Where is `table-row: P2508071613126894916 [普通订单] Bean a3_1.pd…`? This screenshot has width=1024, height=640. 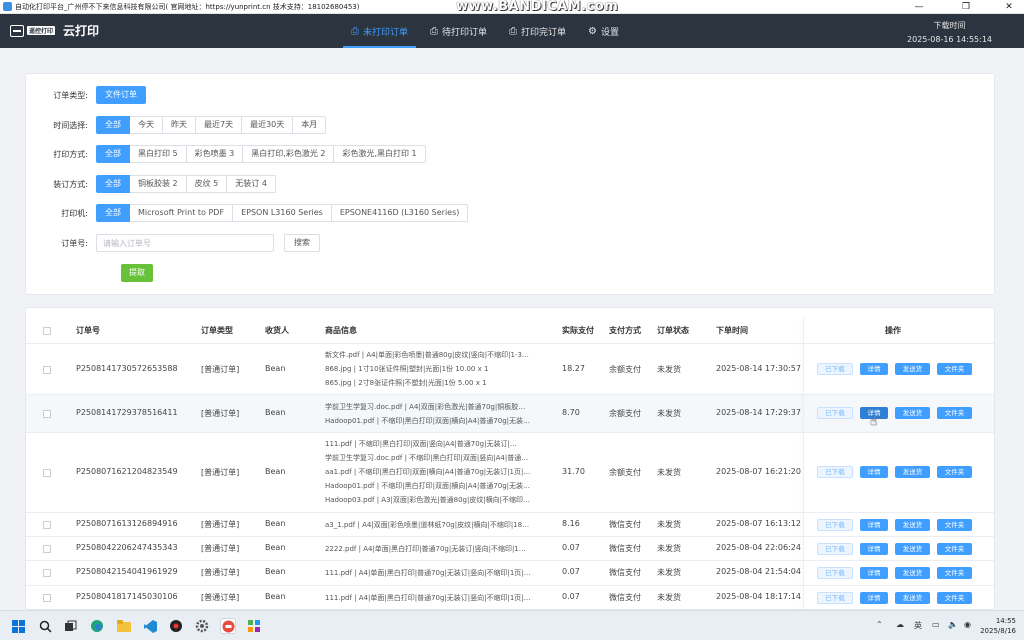
table-row: P2508071613126894916 [普通订单] Bean a3_1.pd… is located at coordinates (510, 525).